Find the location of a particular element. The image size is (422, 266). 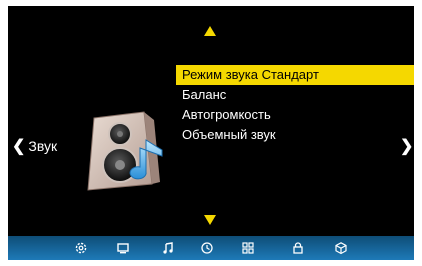

menu-item-auto-volume: Автогромкость is located at coordinates (295, 115).